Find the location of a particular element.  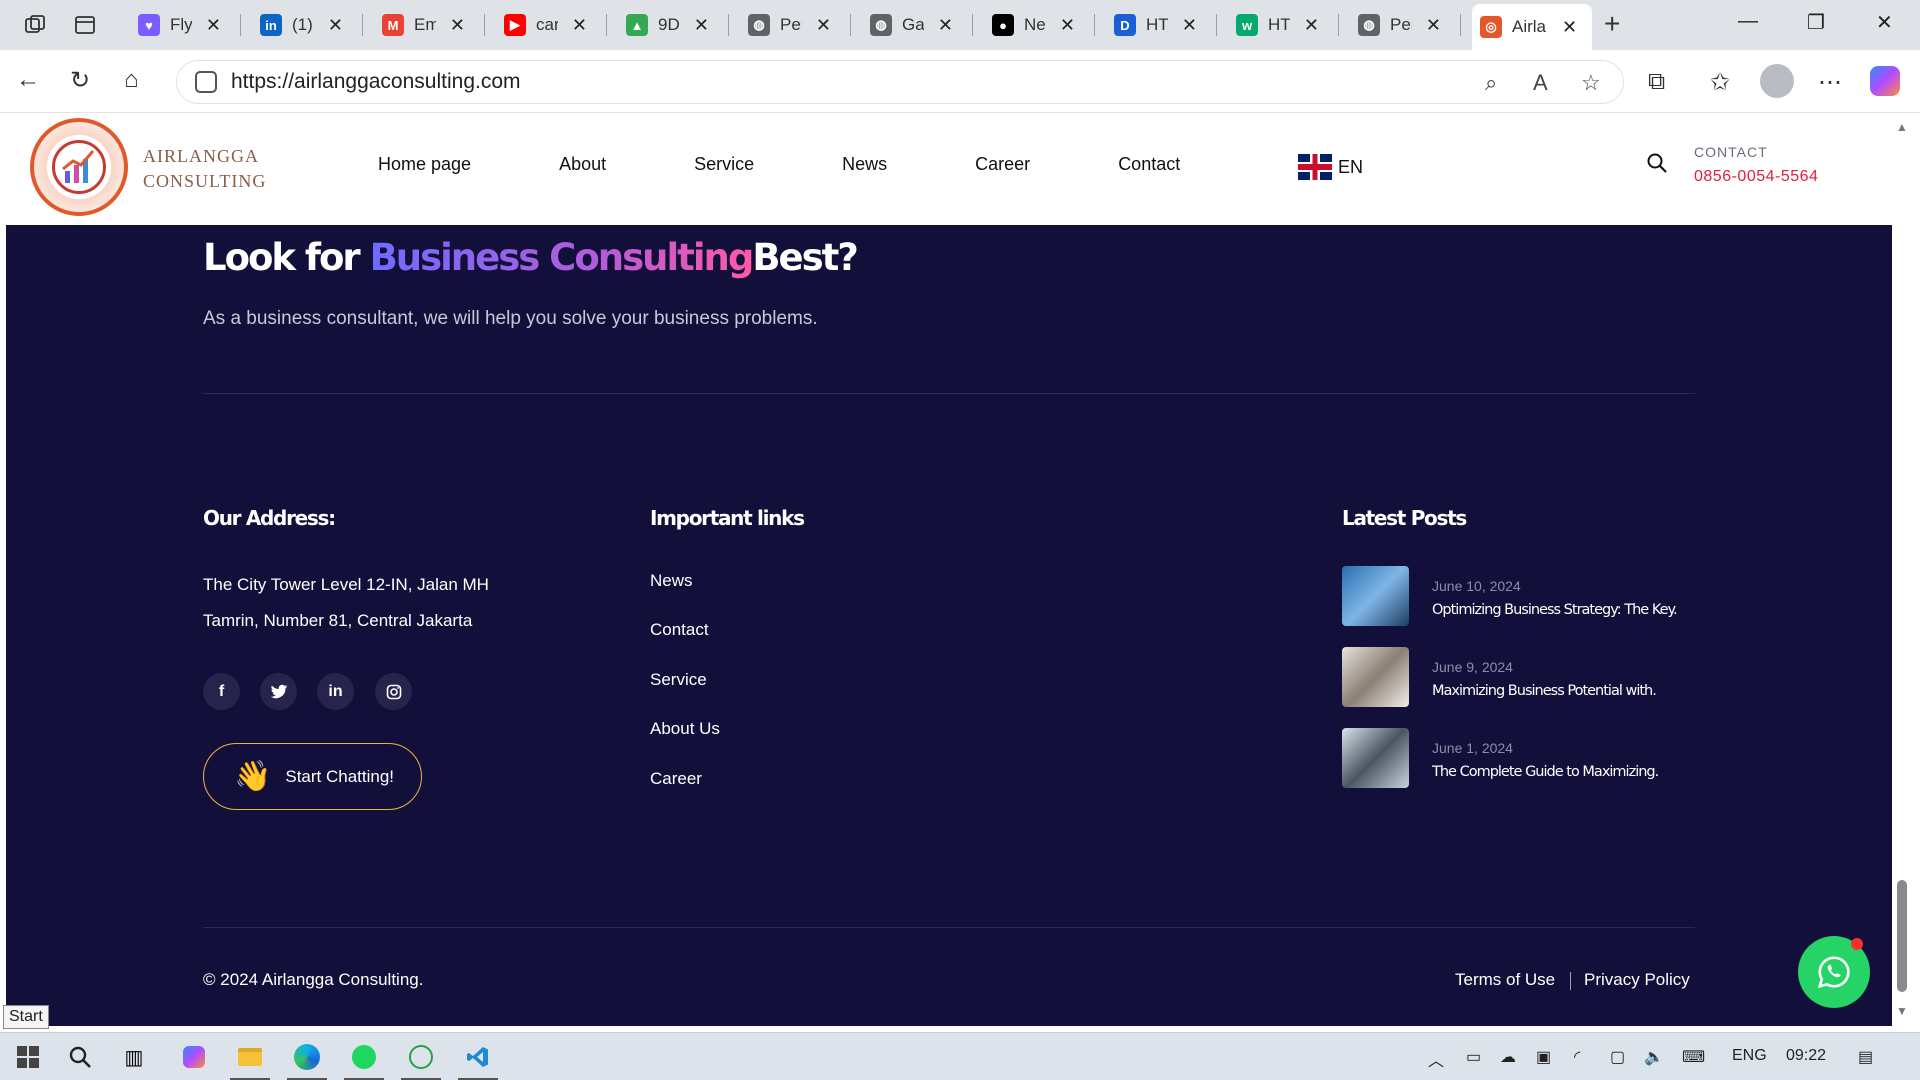

tab-title: (1) F is located at coordinates (303, 24).